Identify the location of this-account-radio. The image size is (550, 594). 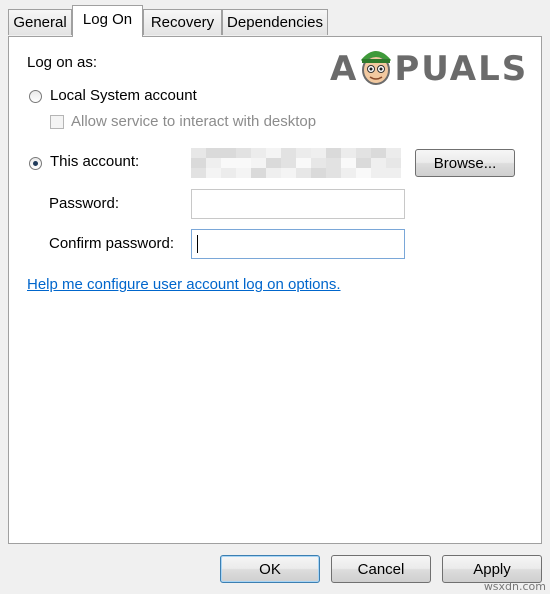
(35, 163).